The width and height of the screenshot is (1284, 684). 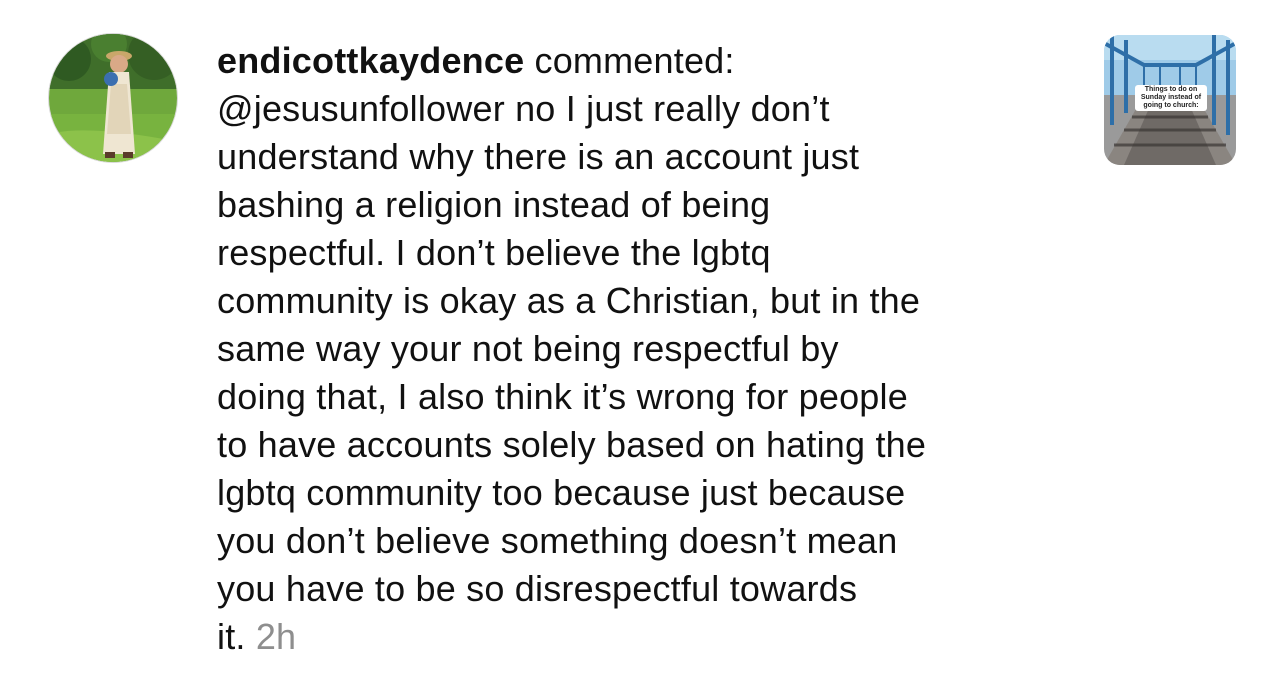 I want to click on comment-header: endicottkaydence commented:, so click(x=647, y=61).